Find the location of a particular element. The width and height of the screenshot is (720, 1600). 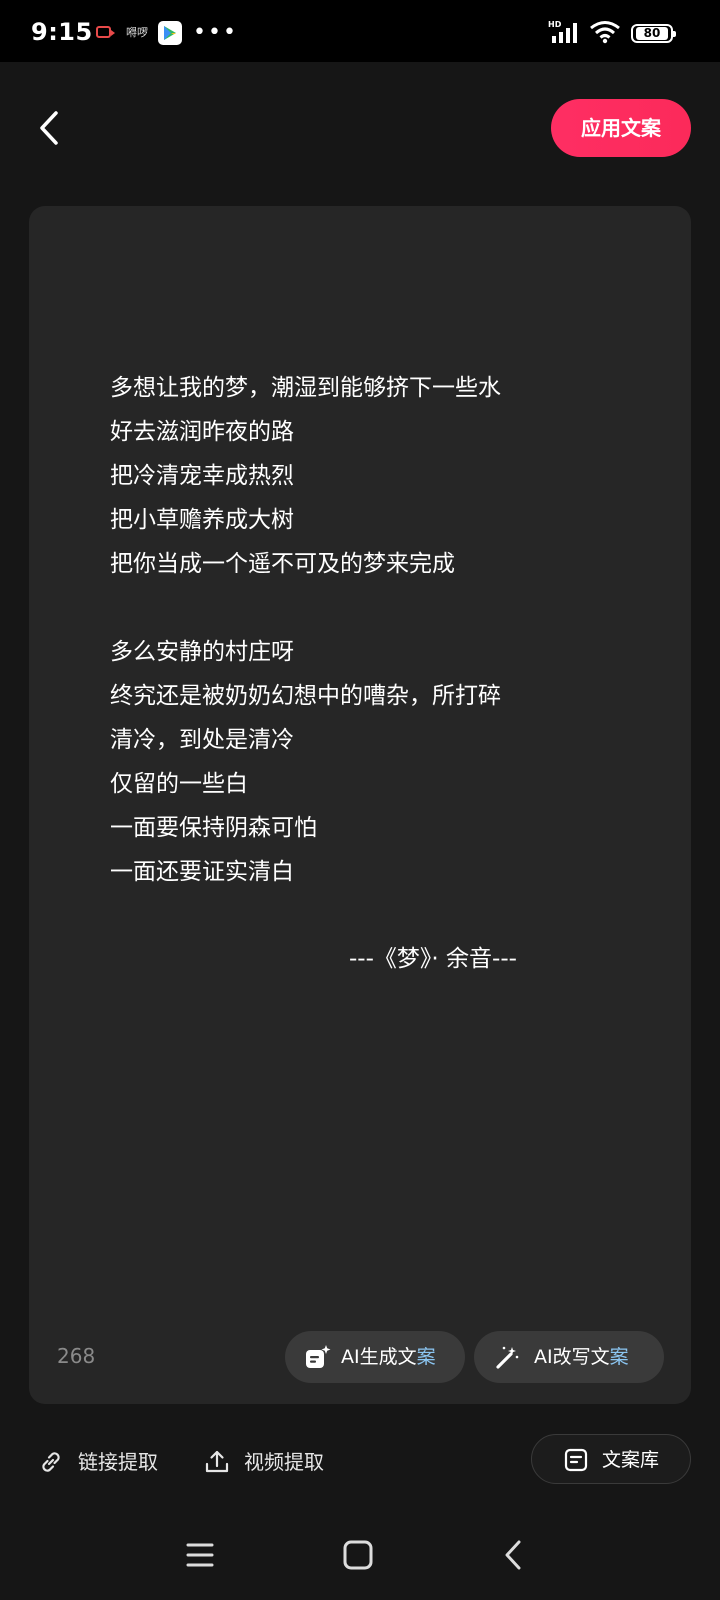

ai-rewrite-label-accent: 案 is located at coordinates (619, 1357).